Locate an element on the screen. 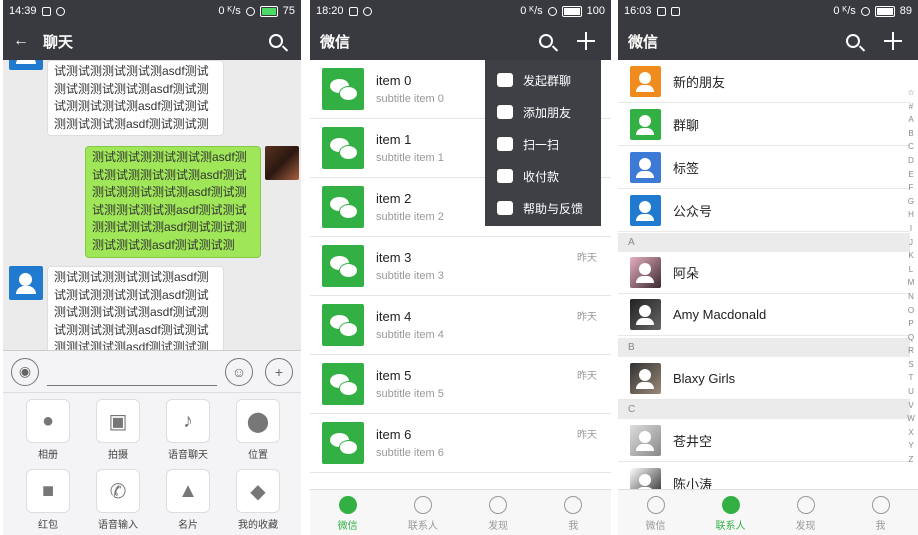 The width and height of the screenshot is (918, 535). contact-row: Blaxy Girls is located at coordinates (764, 378).